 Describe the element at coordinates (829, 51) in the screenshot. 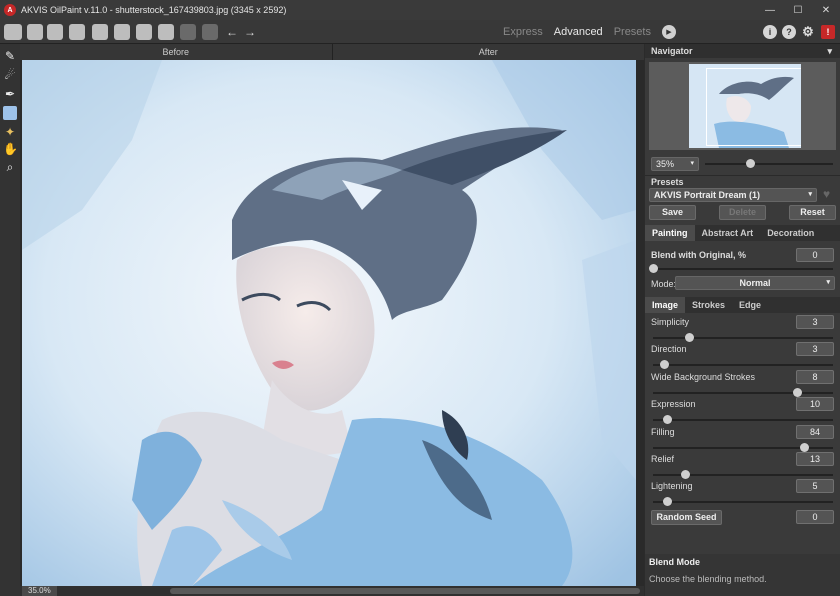

I see `collapse-icon: ▾` at that location.